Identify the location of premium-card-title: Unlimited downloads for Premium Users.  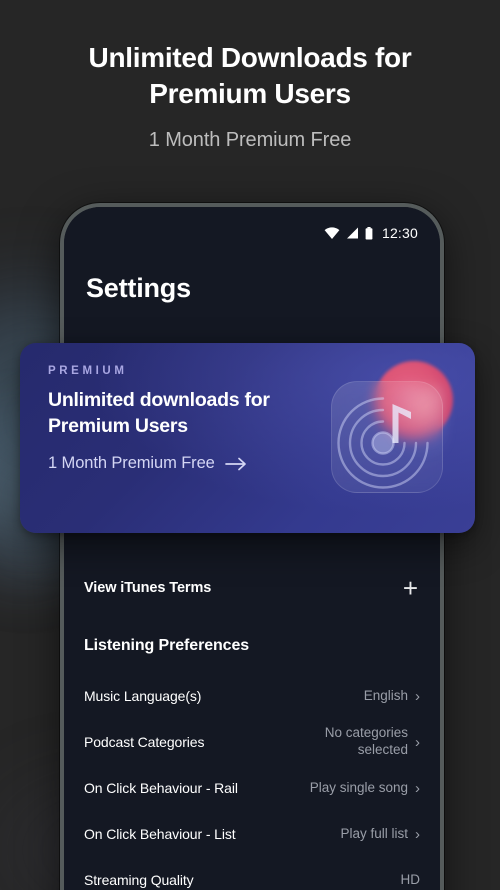
(159, 413).